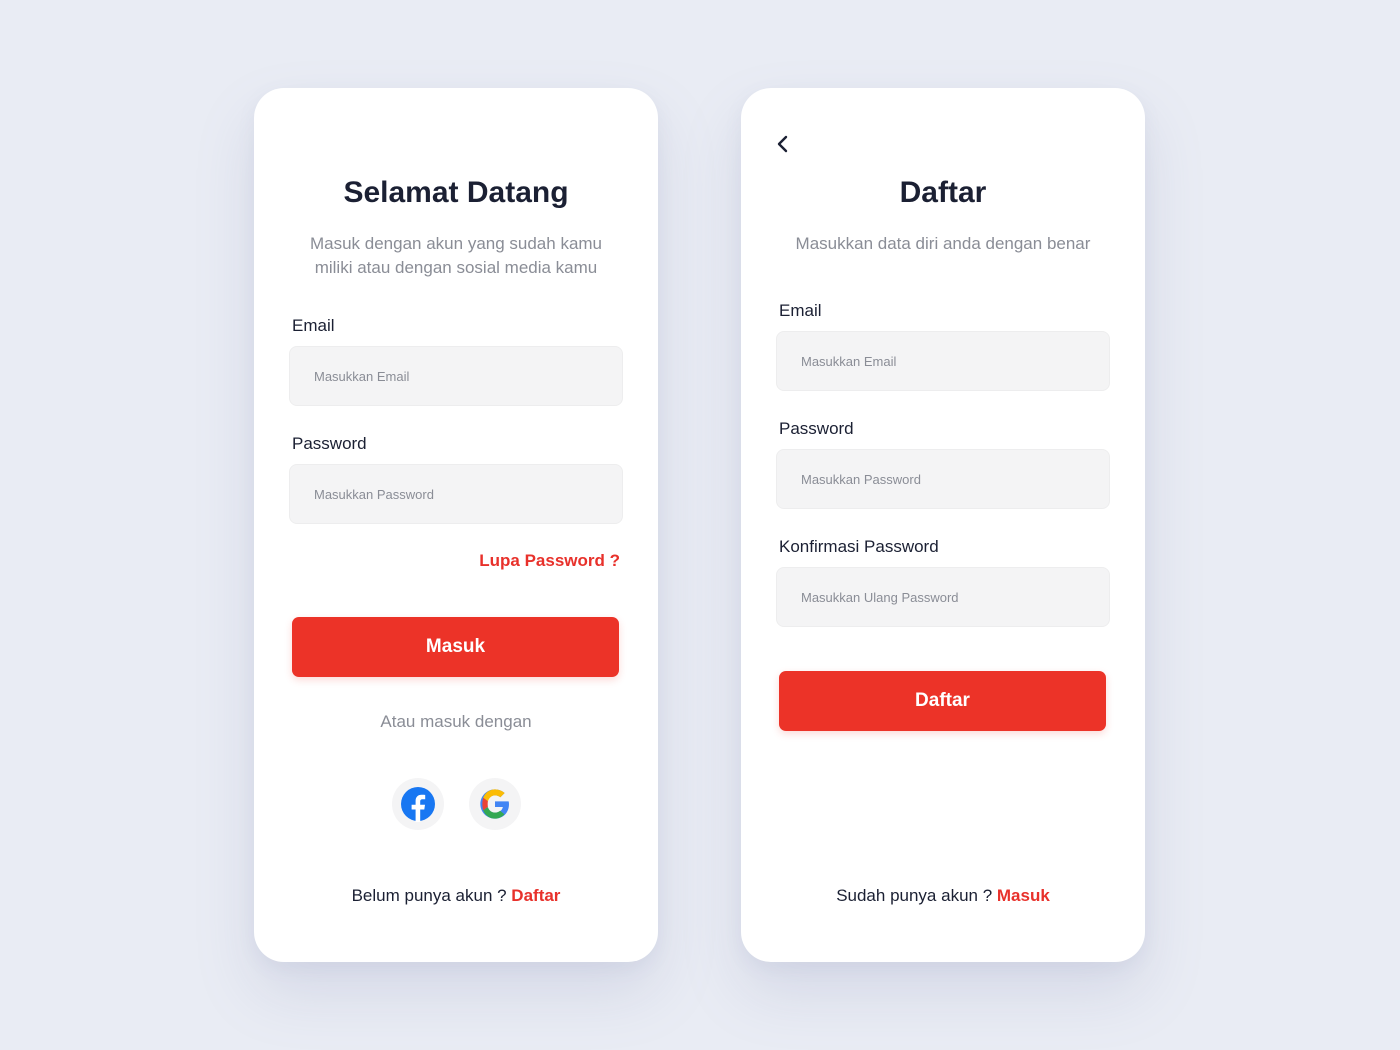 This screenshot has width=1400, height=1050. What do you see at coordinates (456, 721) in the screenshot?
I see `social-login-divider: Atau masuk dengan` at bounding box center [456, 721].